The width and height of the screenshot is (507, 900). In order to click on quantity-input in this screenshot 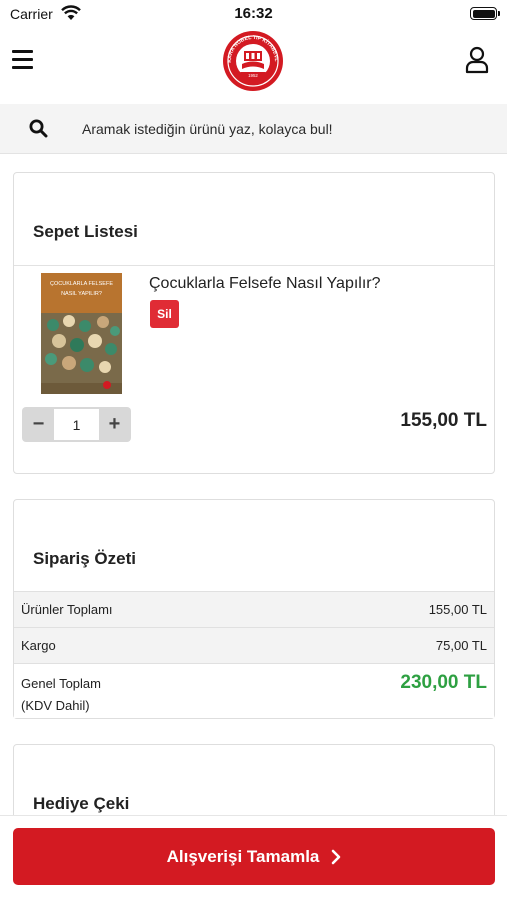, I will do `click(76, 424)`.